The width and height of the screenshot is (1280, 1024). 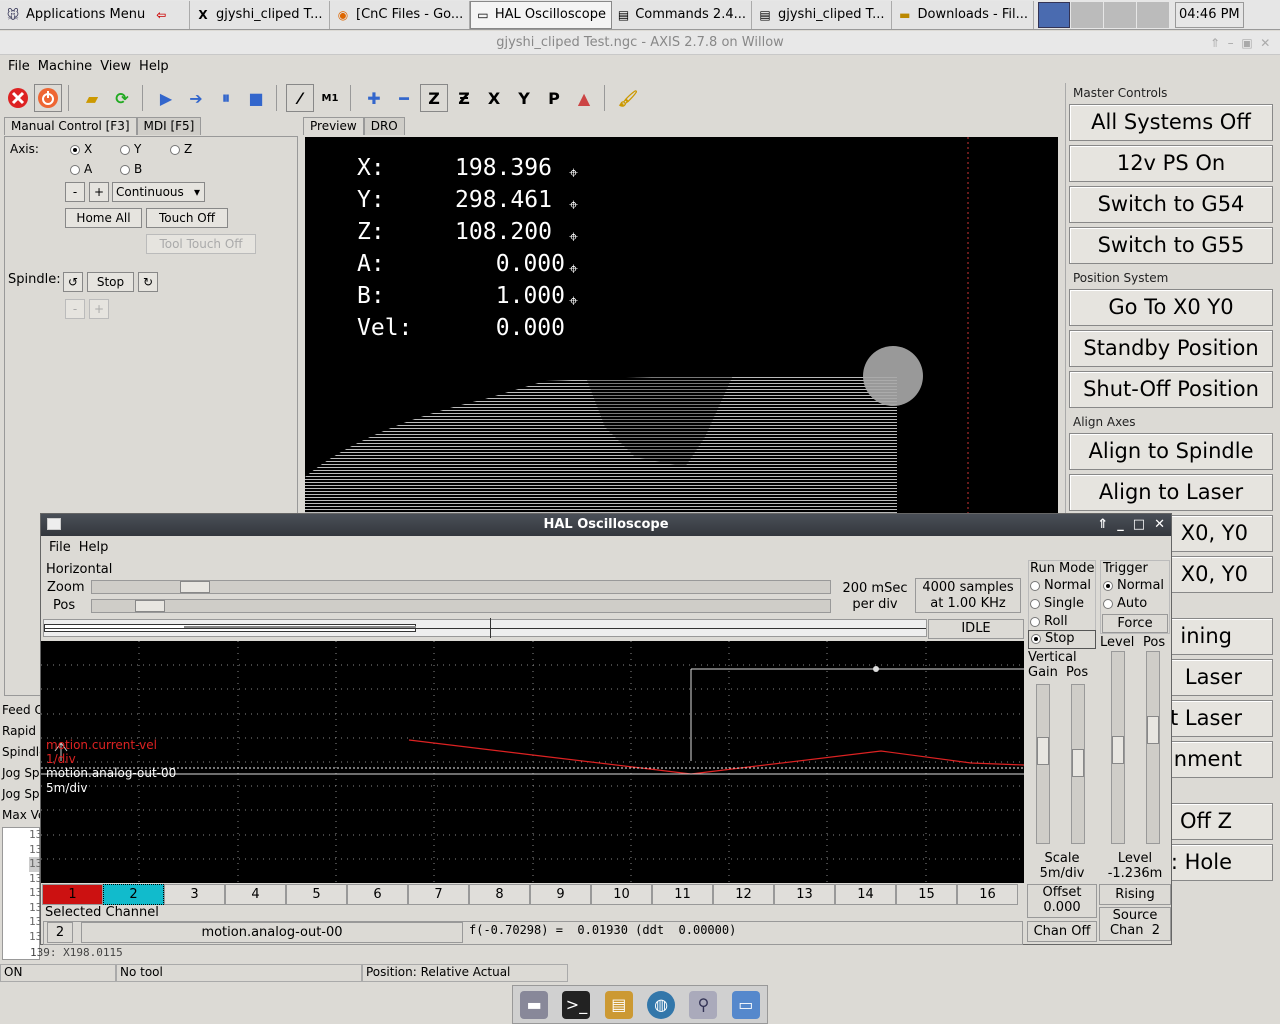 What do you see at coordinates (1062, 639) in the screenshot?
I see `run-stop-radio: Stop` at bounding box center [1062, 639].